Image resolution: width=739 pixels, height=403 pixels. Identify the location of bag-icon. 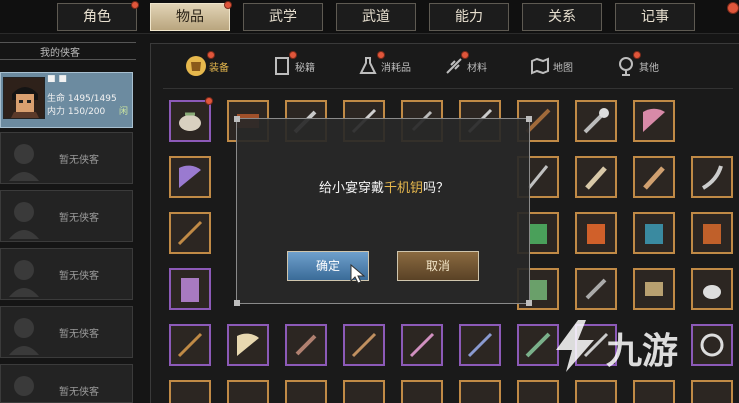
(190, 121).